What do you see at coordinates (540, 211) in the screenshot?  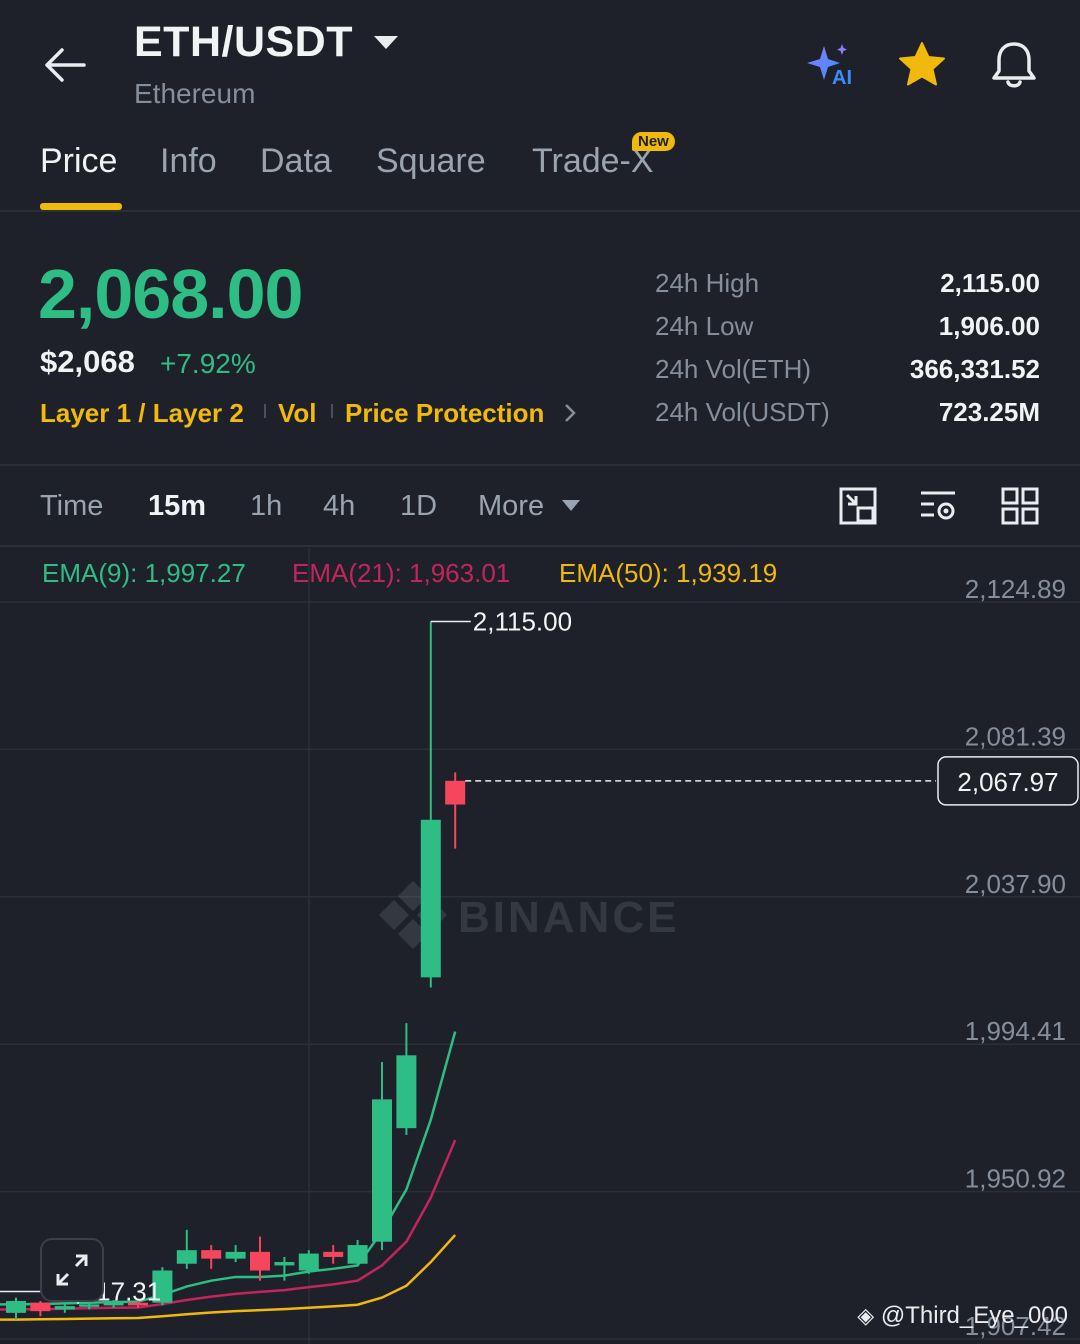 I see `tabs-divider` at bounding box center [540, 211].